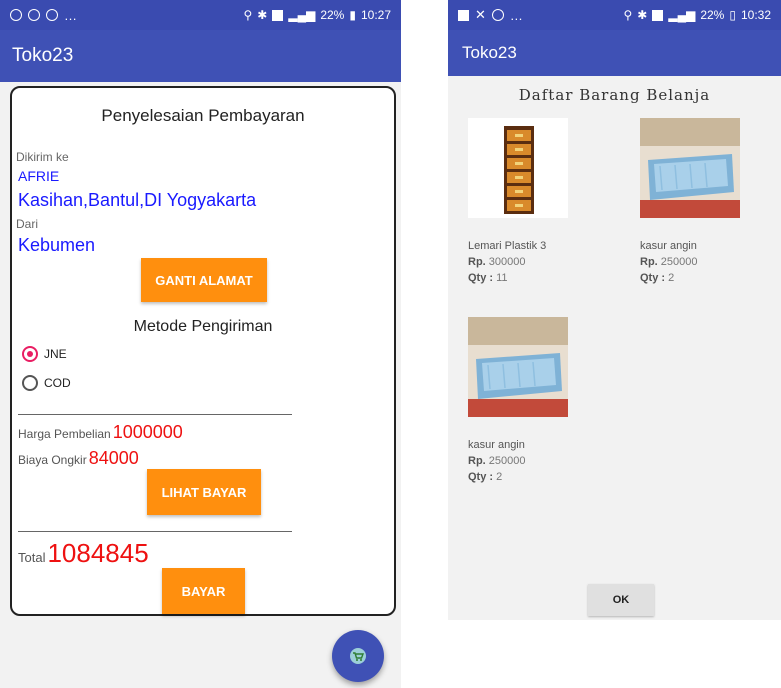 Image resolution: width=781 pixels, height=688 pixels. I want to click on radio-cod: COD, so click(46, 383).